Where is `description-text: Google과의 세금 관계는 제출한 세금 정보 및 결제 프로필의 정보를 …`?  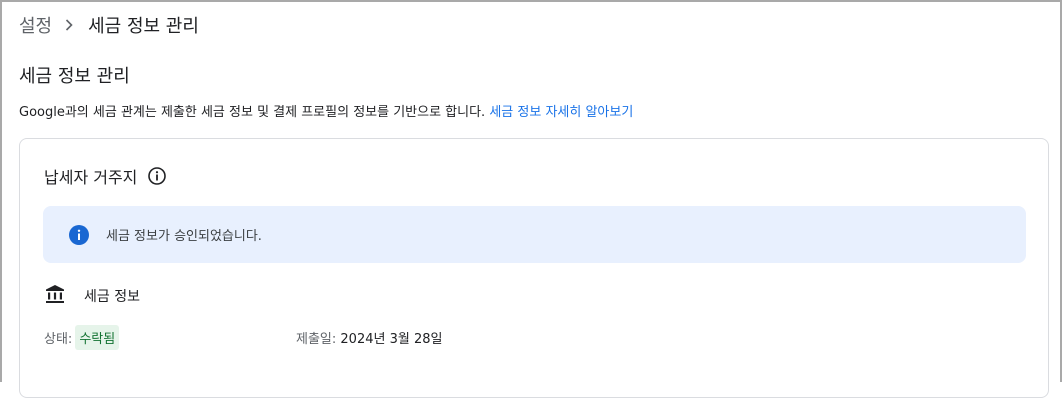 description-text: Google과의 세금 관계는 제출한 세금 정보 및 결제 프로필의 정보를 … is located at coordinates (252, 112).